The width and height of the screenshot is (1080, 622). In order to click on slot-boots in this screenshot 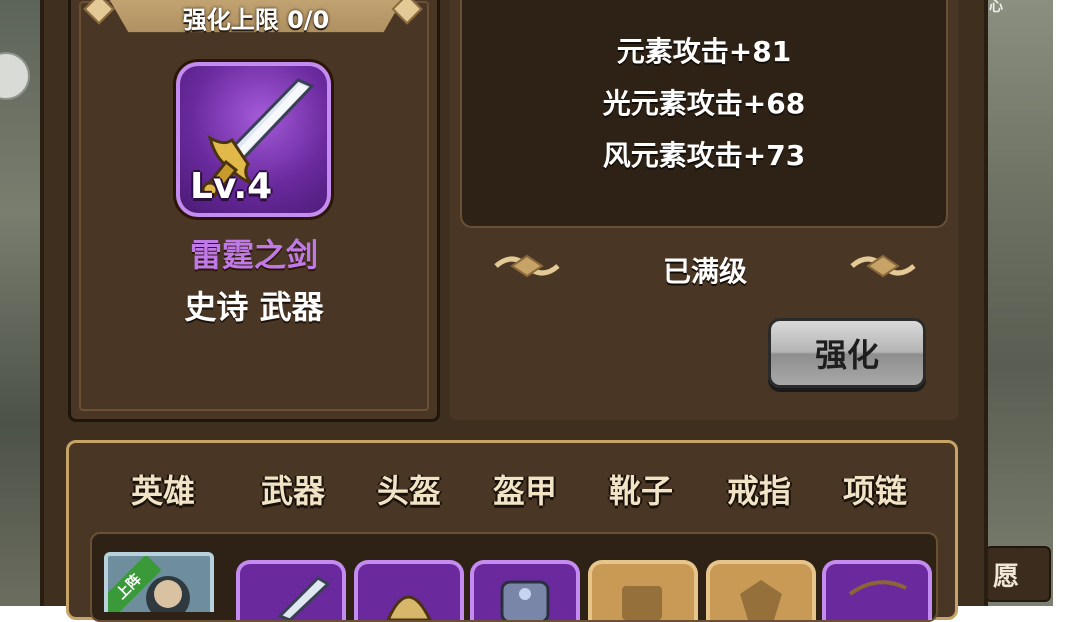, I will do `click(643, 590)`.